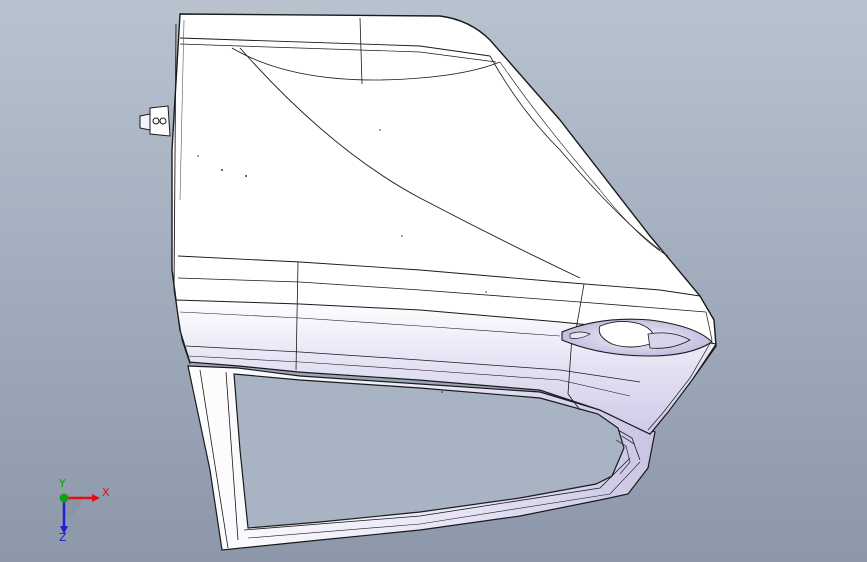  I want to click on x-arrow-icon, so click(96, 498).